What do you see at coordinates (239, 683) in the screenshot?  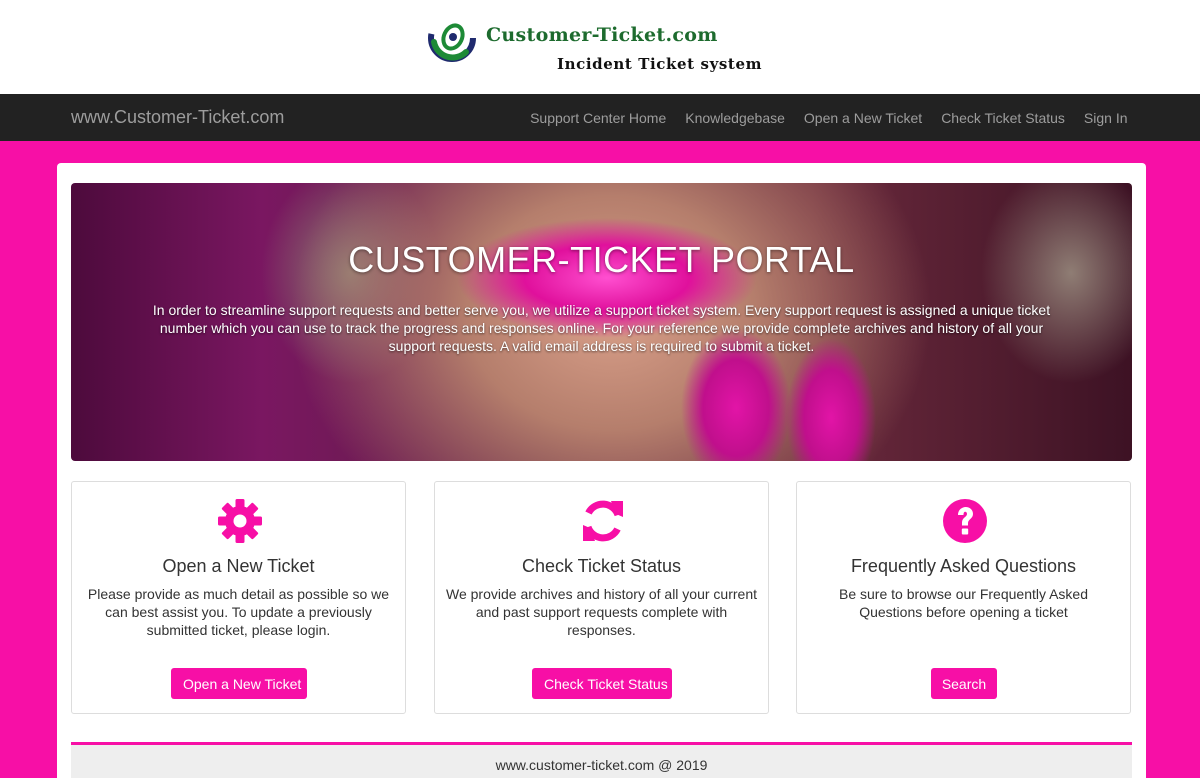 I see `open-new-ticket-button: Open a New Ticket` at bounding box center [239, 683].